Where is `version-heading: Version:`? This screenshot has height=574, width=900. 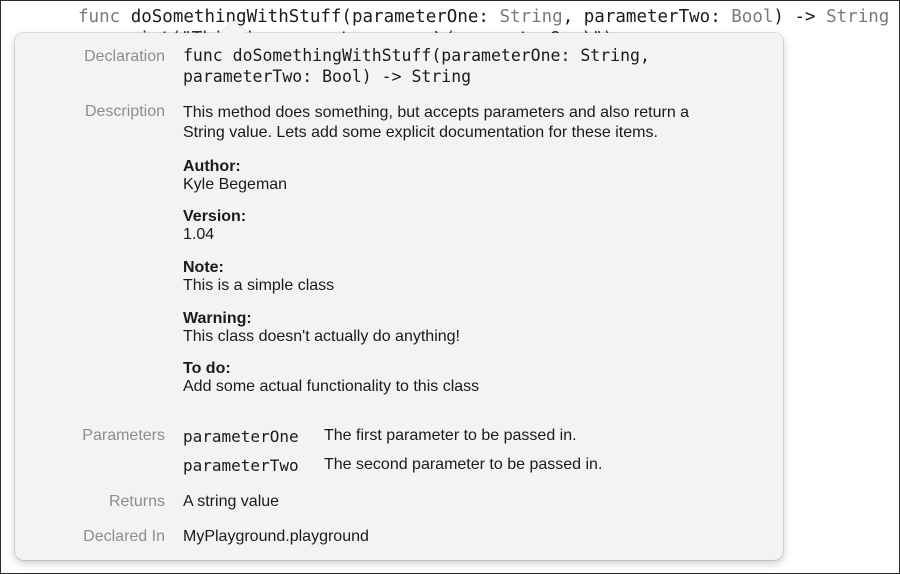 version-heading: Version: is located at coordinates (215, 216).